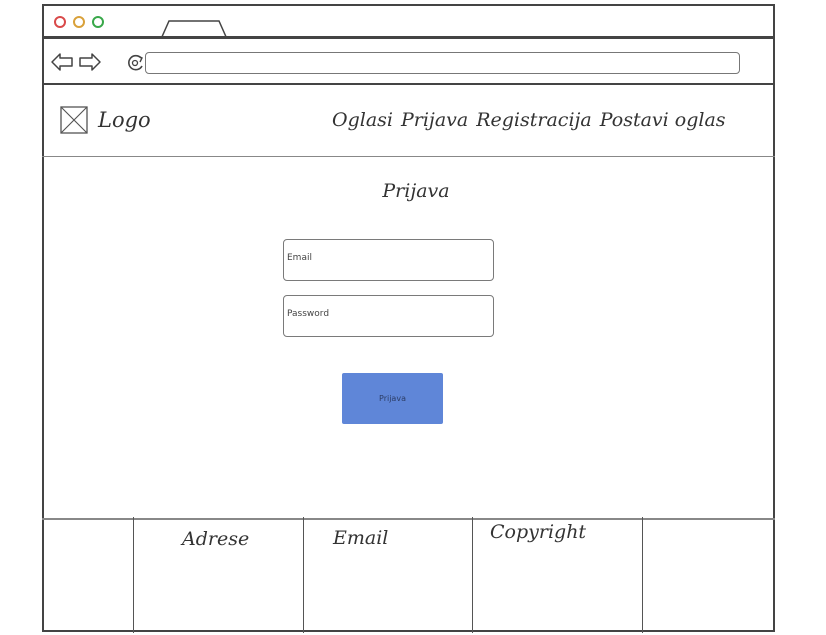  Describe the element at coordinates (388, 260) in the screenshot. I see `email-field: Email` at that location.